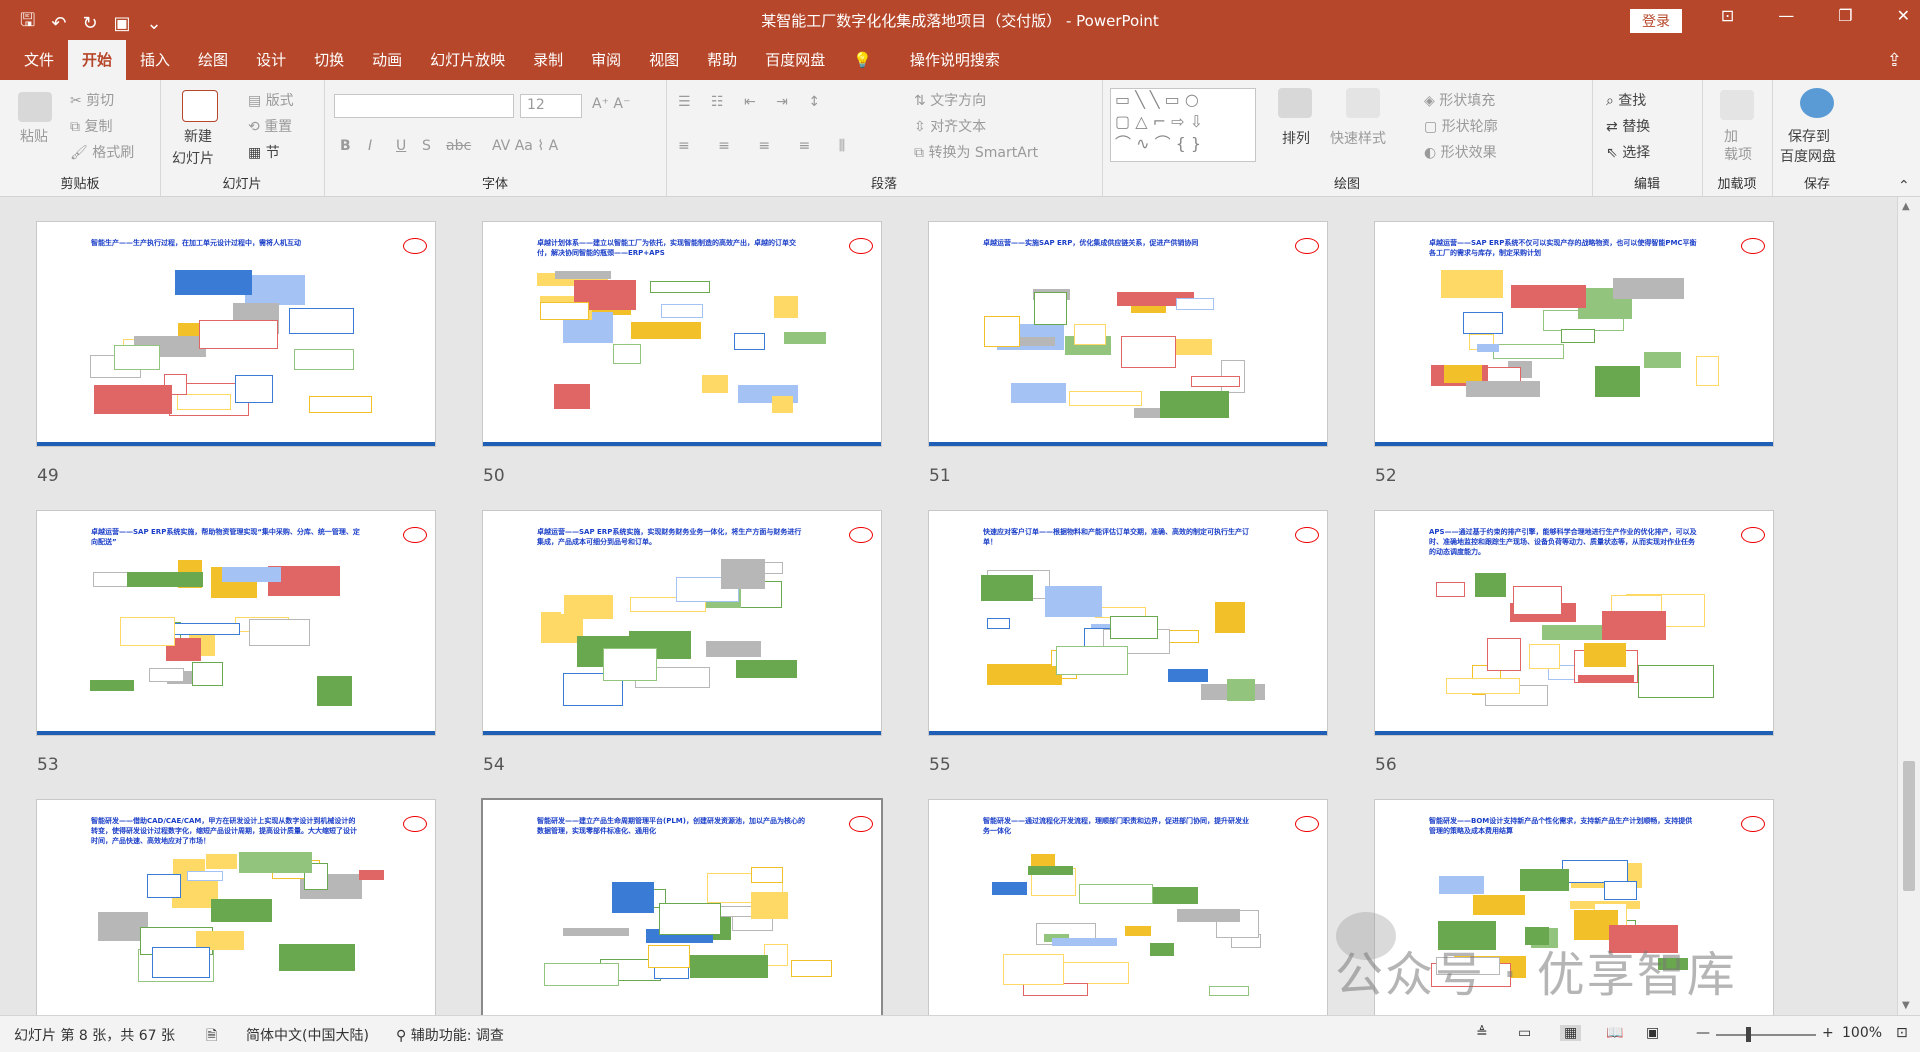 This screenshot has width=1920, height=1052. I want to click on vertical-scrollbar: ▲ ▼, so click(1908, 606).